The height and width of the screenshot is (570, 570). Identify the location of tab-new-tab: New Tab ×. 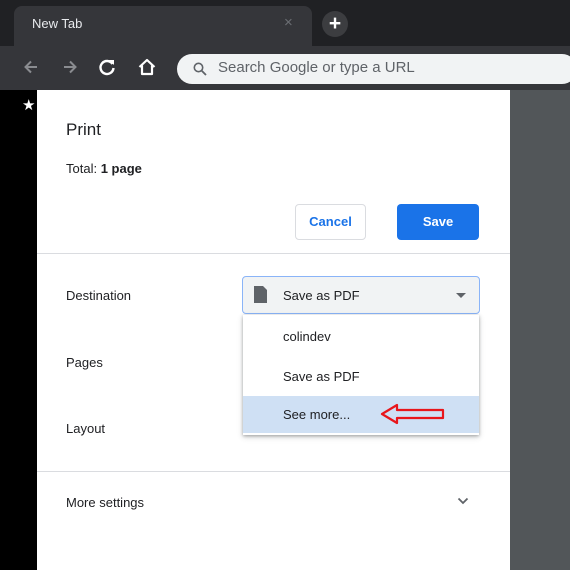
(163, 26).